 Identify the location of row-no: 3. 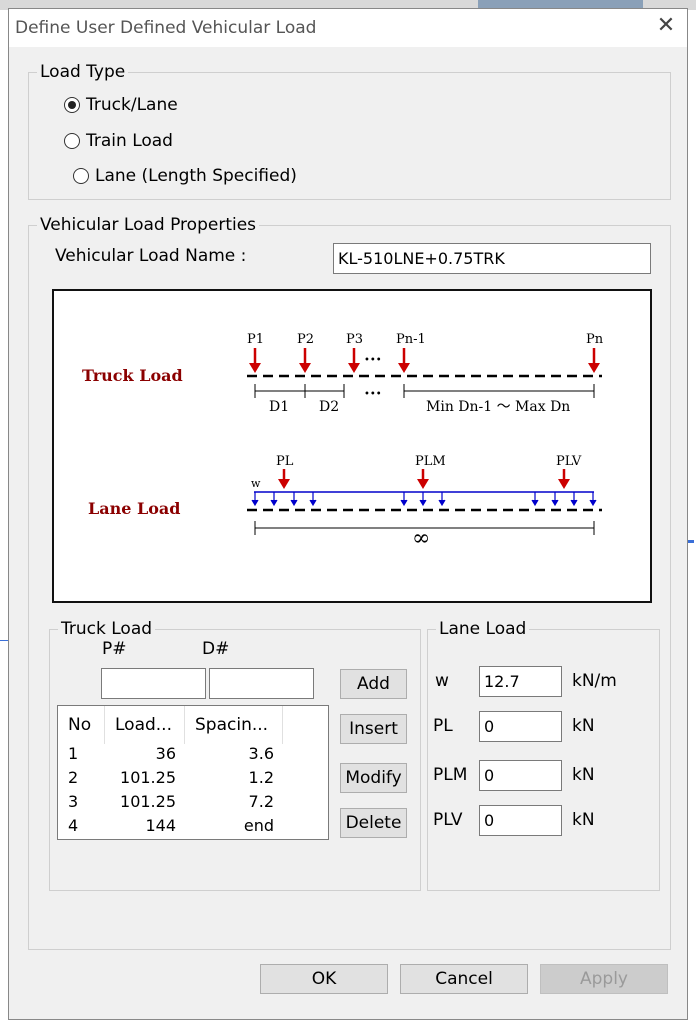
(73, 801).